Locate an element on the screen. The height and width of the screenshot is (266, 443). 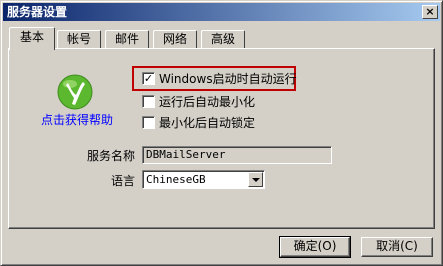
tab-label: 基本 is located at coordinates (31, 37).